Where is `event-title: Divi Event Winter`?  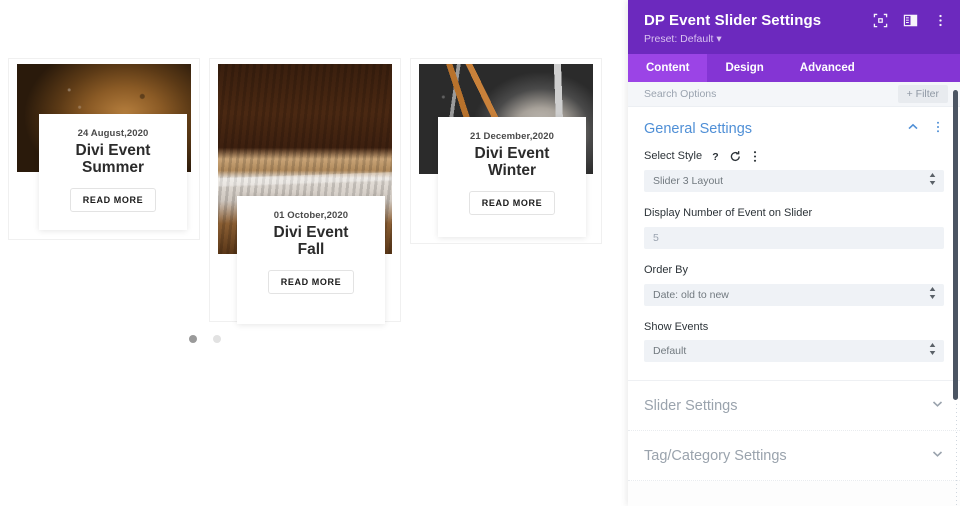
event-title: Divi Event Winter is located at coordinates (512, 162).